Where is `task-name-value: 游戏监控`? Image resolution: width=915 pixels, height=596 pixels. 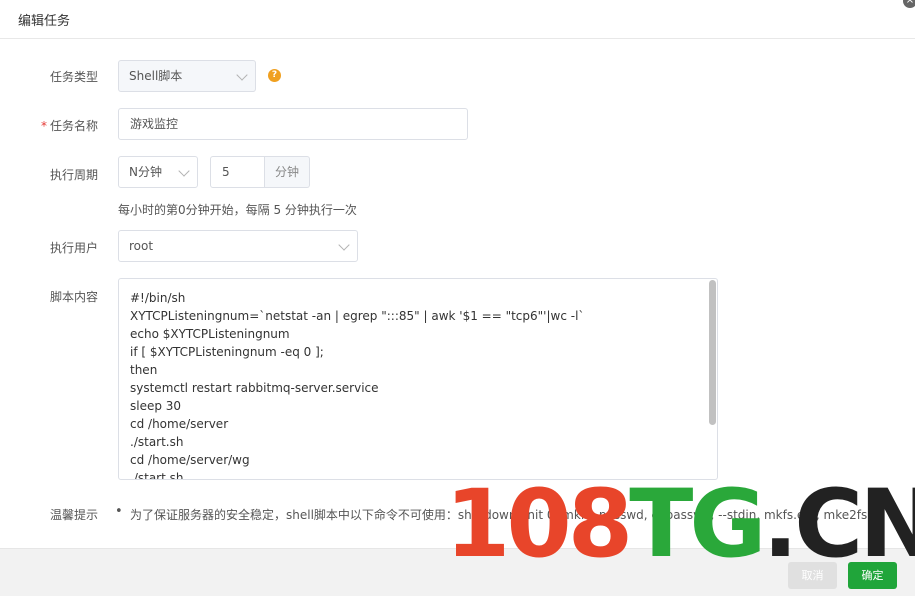 task-name-value: 游戏监控 is located at coordinates (154, 124).